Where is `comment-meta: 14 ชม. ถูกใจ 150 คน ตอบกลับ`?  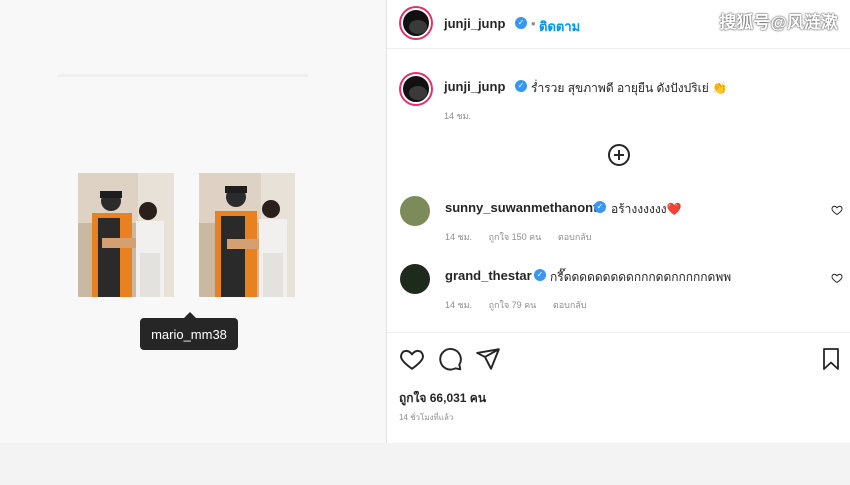
comment-meta: 14 ชม. ถูกใจ 150 คน ตอบกลับ is located at coordinates (525, 237).